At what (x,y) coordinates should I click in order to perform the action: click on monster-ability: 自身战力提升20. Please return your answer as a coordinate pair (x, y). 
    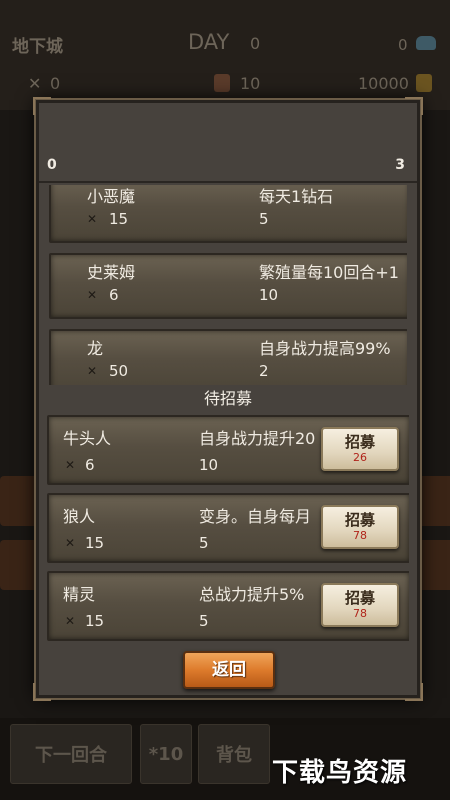
    Looking at the image, I should click on (257, 438).